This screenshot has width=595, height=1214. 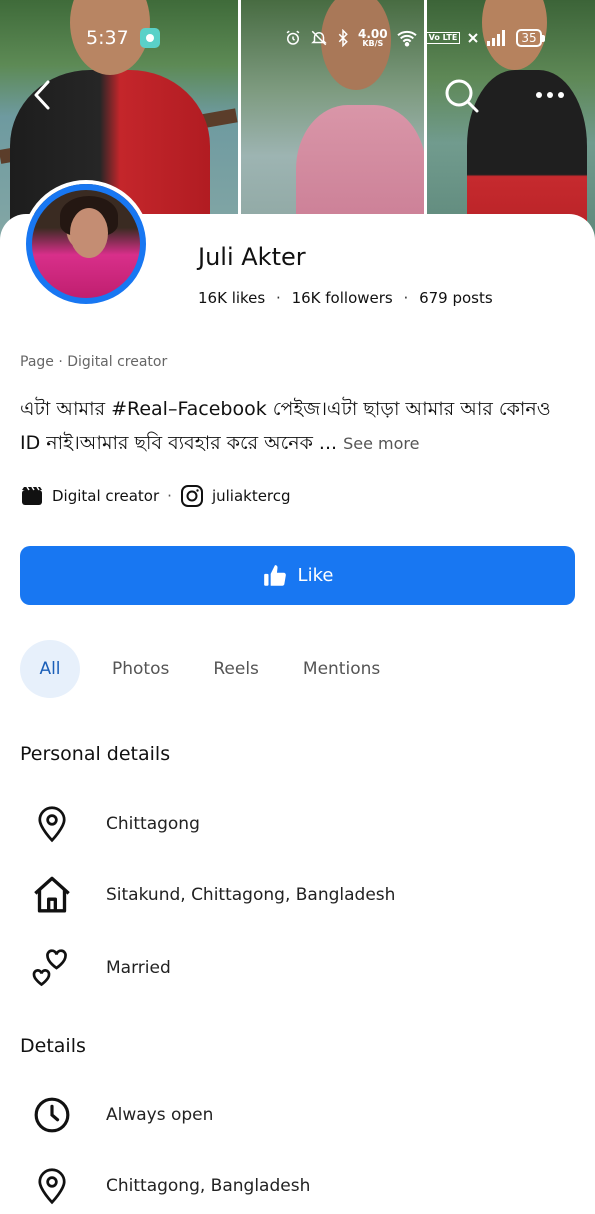 I want to click on more-options-button, so click(x=550, y=95).